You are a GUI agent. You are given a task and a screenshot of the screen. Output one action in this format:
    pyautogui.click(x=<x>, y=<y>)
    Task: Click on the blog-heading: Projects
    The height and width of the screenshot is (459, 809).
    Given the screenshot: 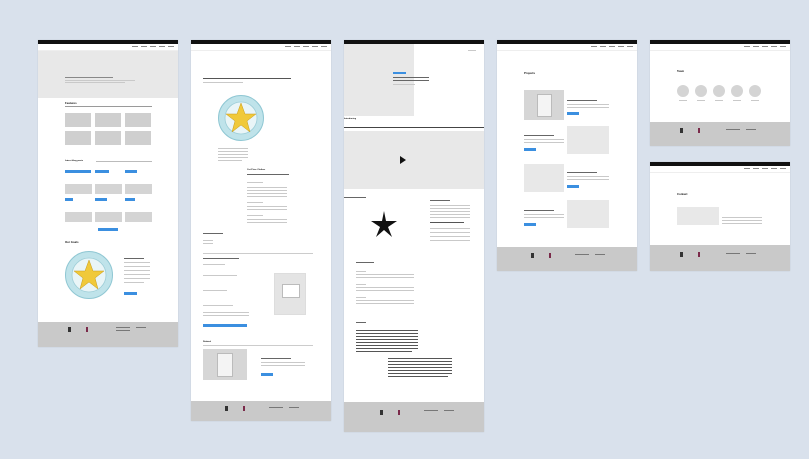 What is the action you would take?
    pyautogui.click(x=530, y=73)
    